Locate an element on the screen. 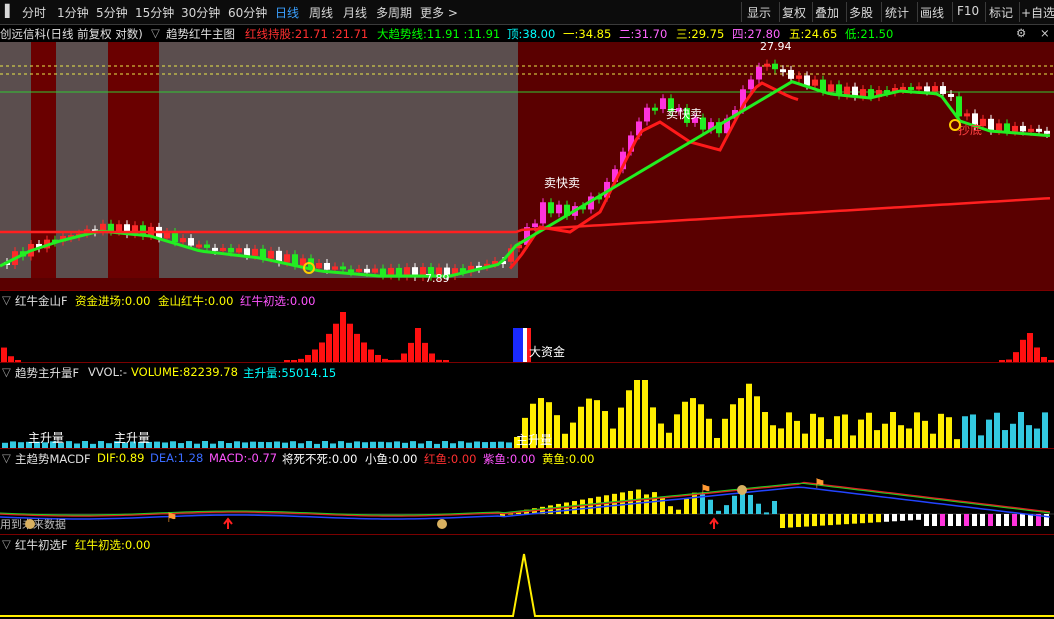 This screenshot has height=619, width=1054. stats-button: 统计 is located at coordinates (897, 12).